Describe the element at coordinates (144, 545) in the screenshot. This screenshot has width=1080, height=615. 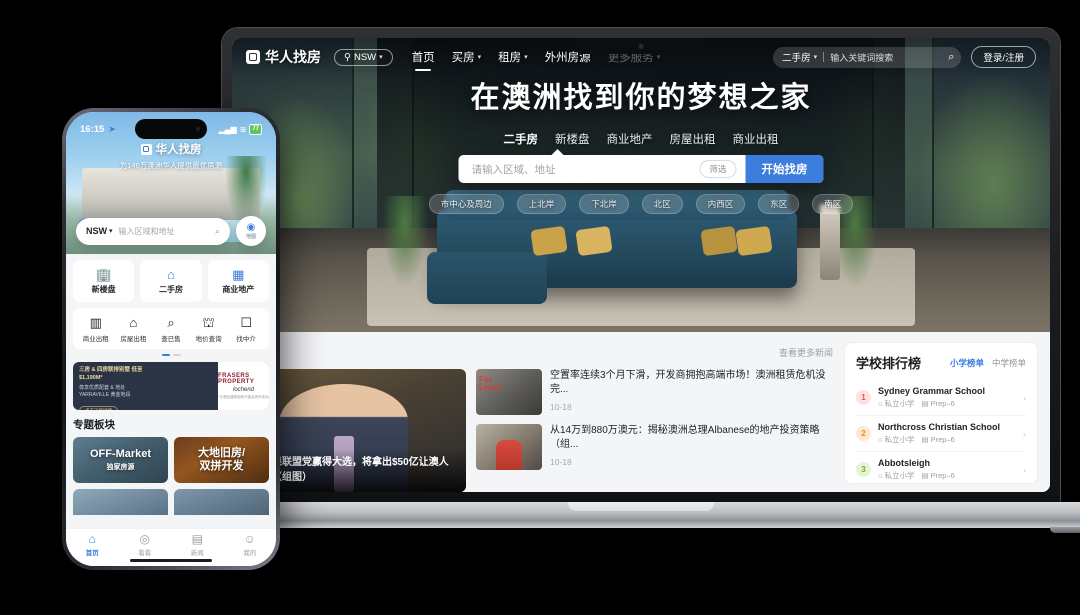
I see `tab-browse: ◎ 看看` at that location.